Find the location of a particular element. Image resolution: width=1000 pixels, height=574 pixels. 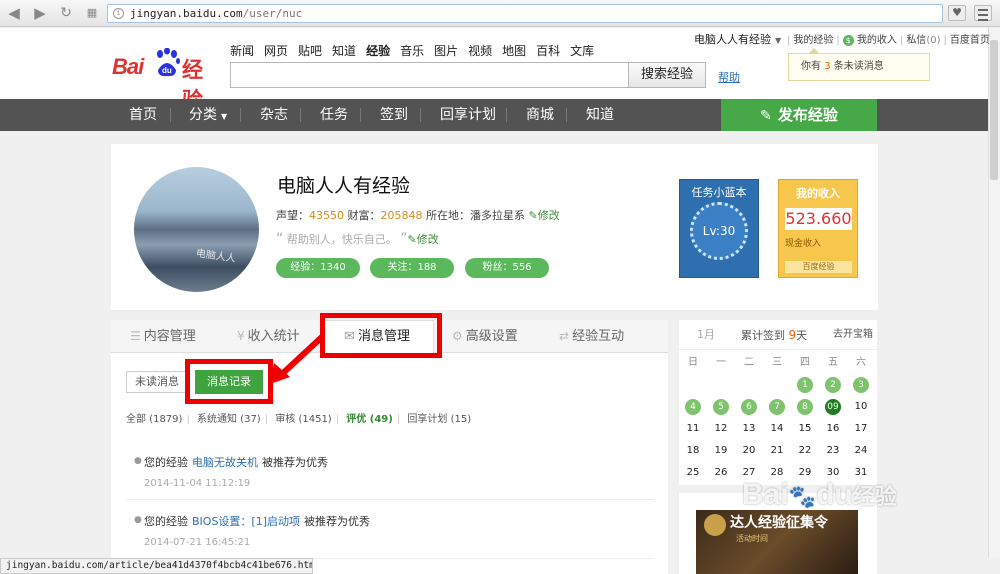

avatar: 电脑人人 is located at coordinates (196, 229).